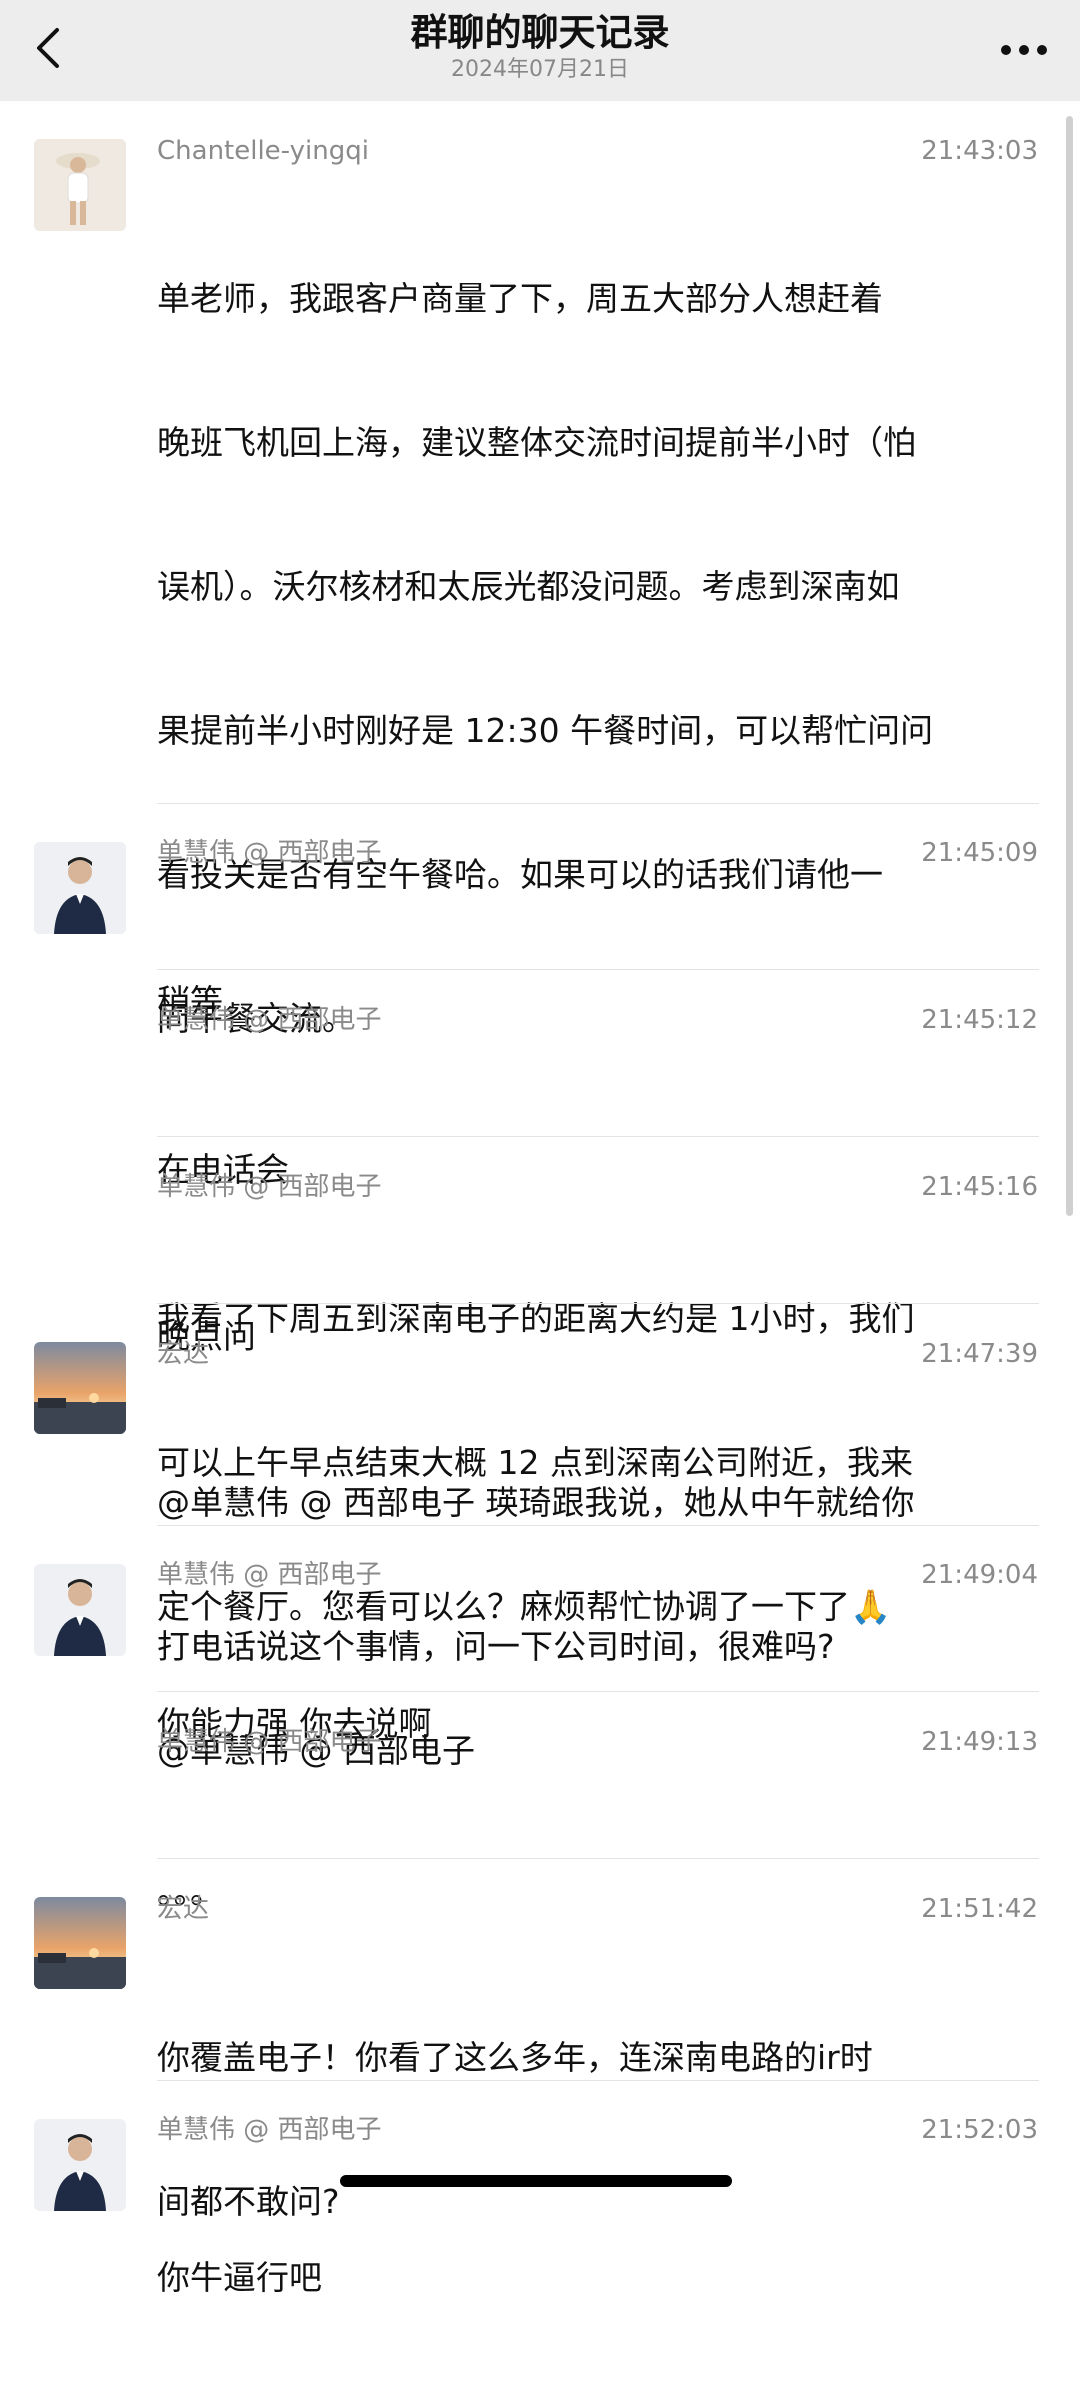 The width and height of the screenshot is (1080, 2398). Describe the element at coordinates (1069, 666) in the screenshot. I see `scrollbar` at that location.